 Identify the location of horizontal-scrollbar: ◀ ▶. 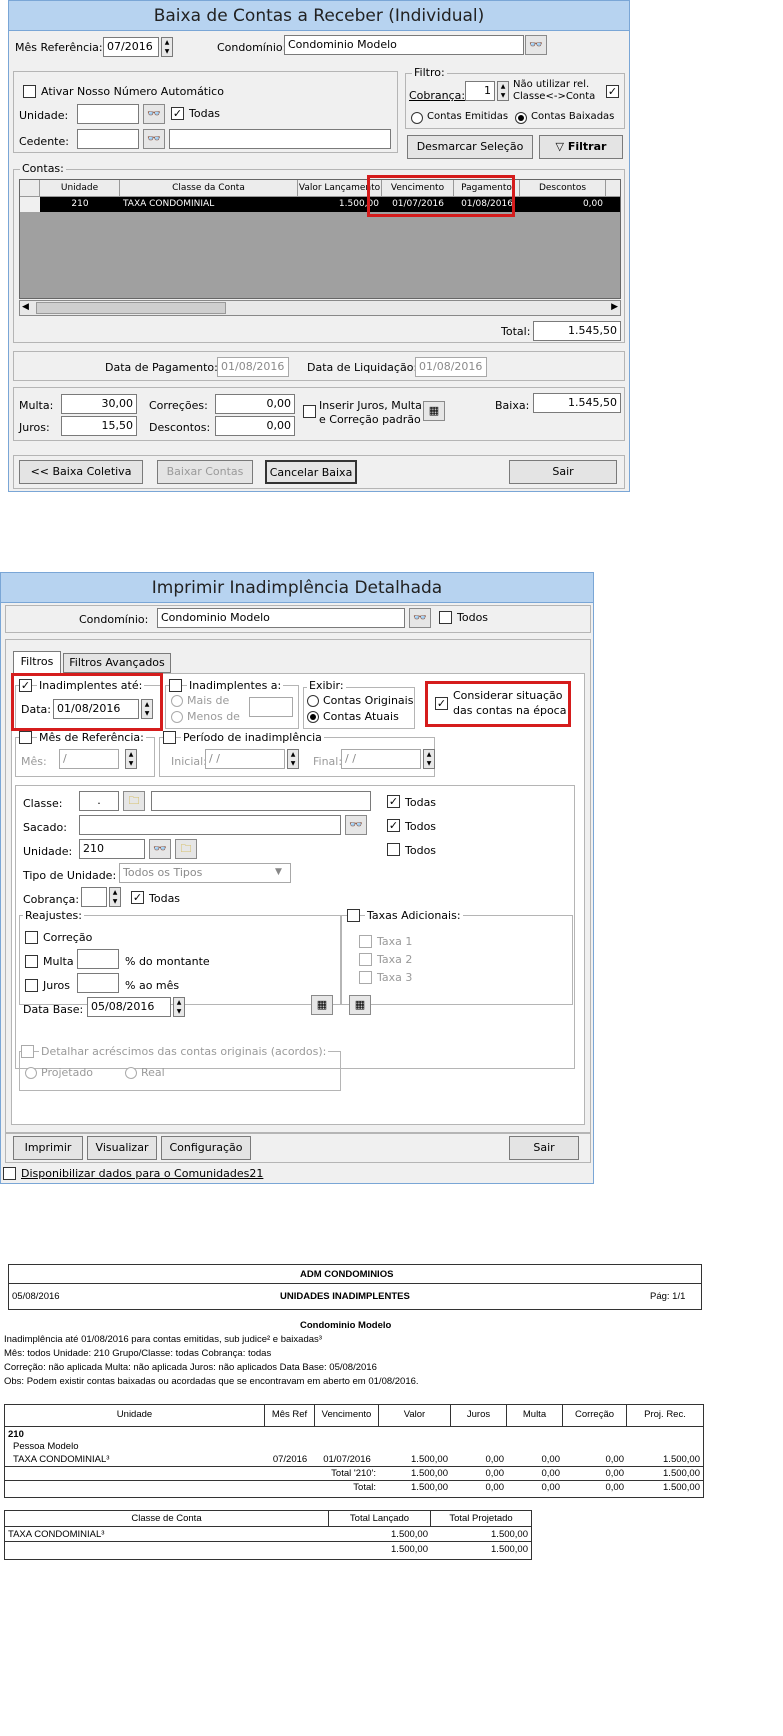
(320, 308).